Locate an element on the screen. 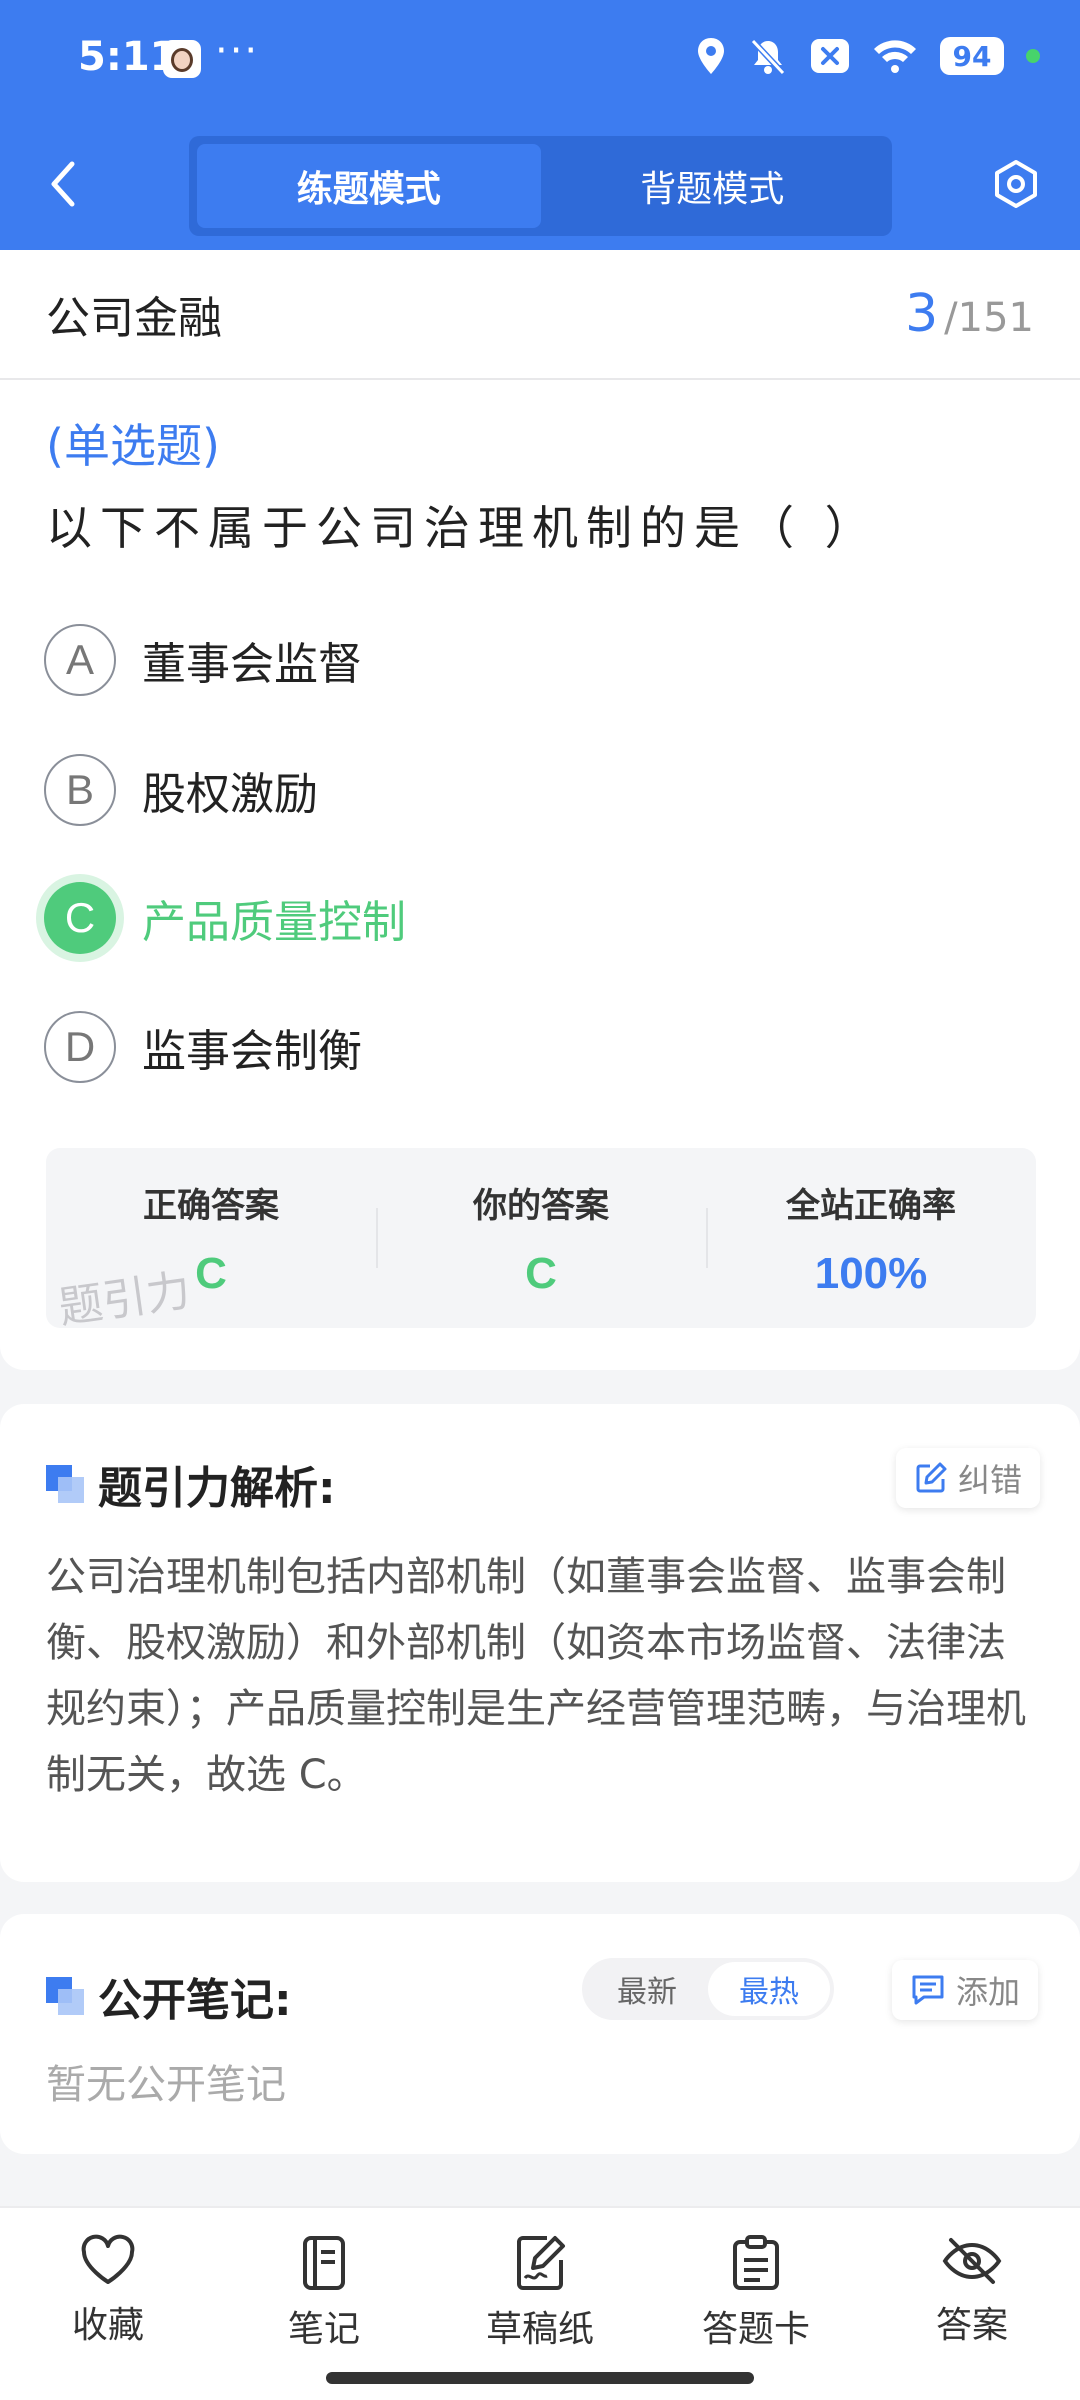 The image size is (1080, 2400). answer-summary: 正确答案 C 题引力 你的答案 C 全站正确率 100% is located at coordinates (541, 1241).